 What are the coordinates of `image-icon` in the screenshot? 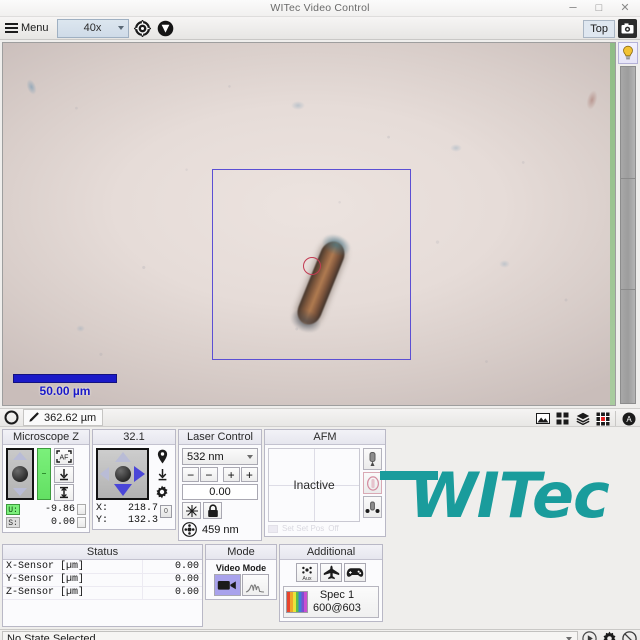 It's located at (542, 418).